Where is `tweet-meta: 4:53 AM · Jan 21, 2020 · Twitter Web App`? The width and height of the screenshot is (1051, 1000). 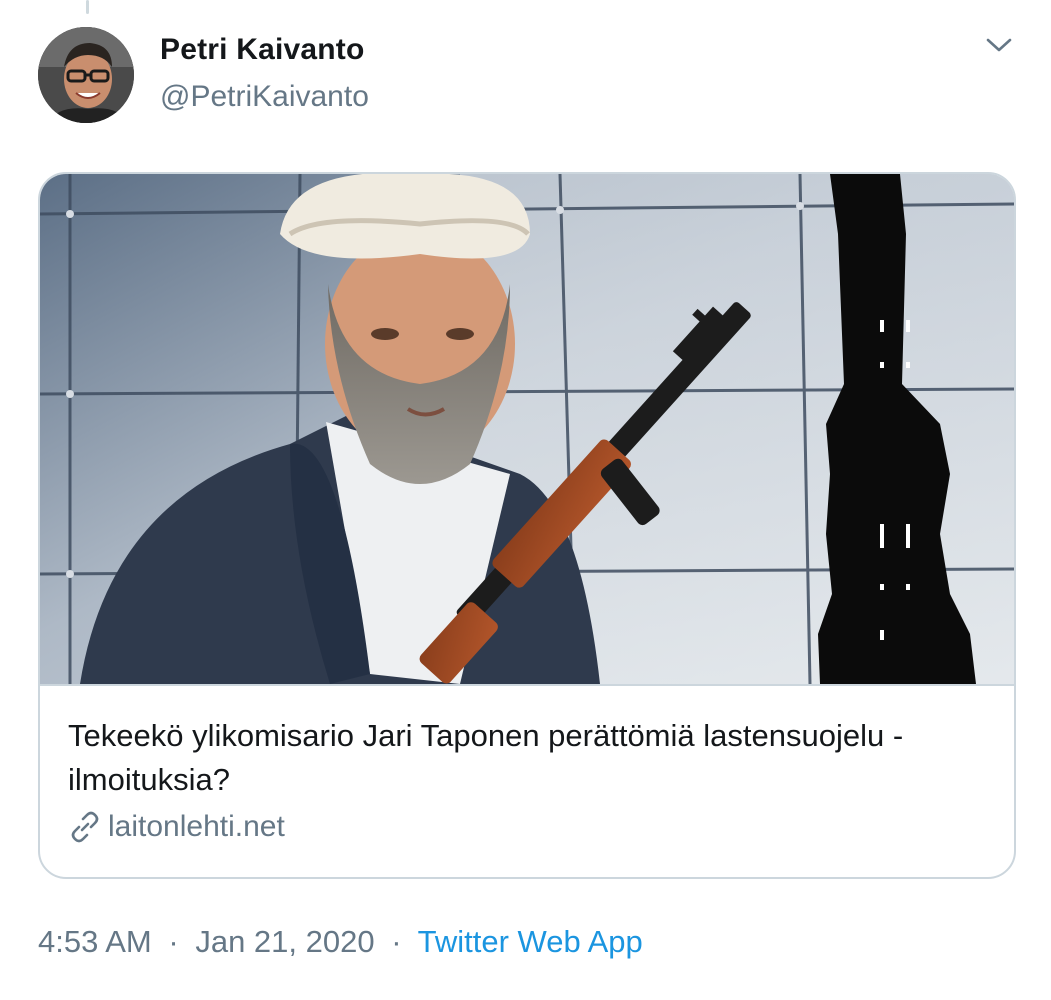 tweet-meta: 4:53 AM · Jan 21, 2020 · Twitter Web App is located at coordinates (340, 942).